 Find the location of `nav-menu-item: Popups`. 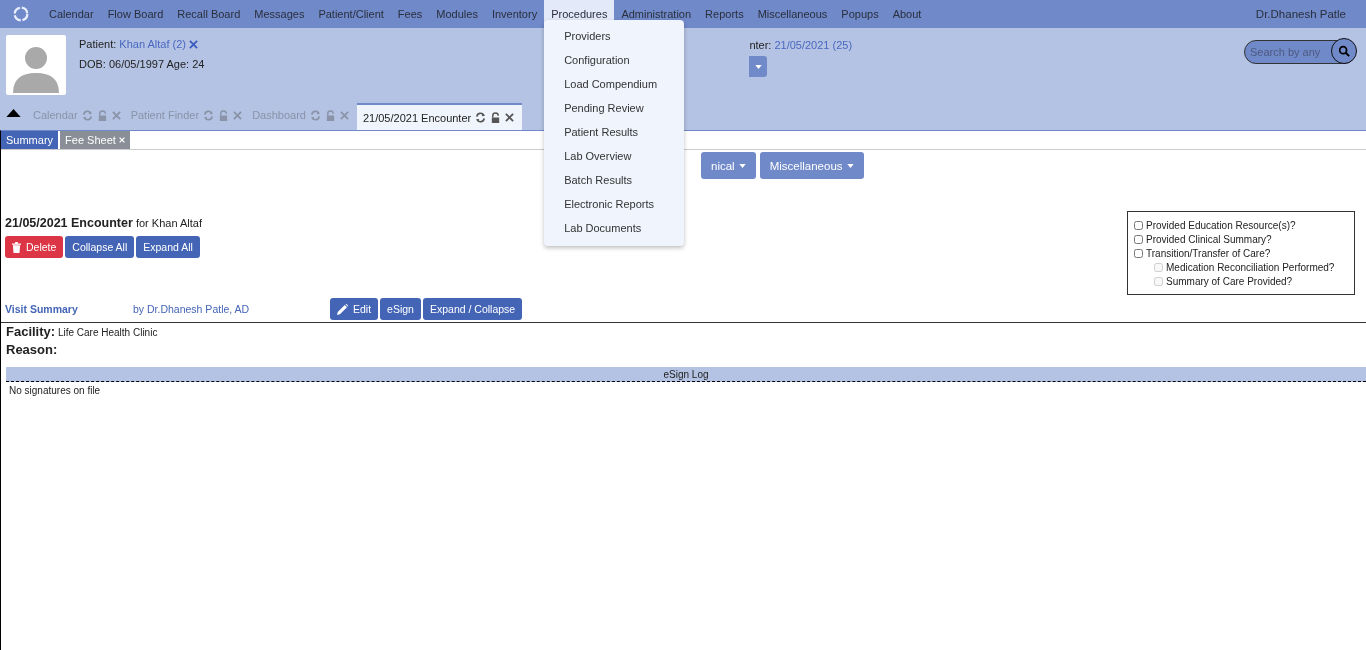

nav-menu-item: Popups is located at coordinates (860, 14).